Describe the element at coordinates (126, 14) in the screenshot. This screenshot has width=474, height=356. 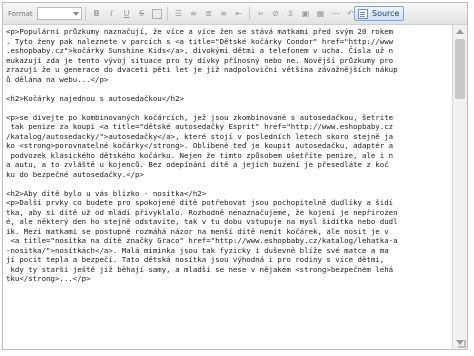
I see `underline-button: U` at that location.